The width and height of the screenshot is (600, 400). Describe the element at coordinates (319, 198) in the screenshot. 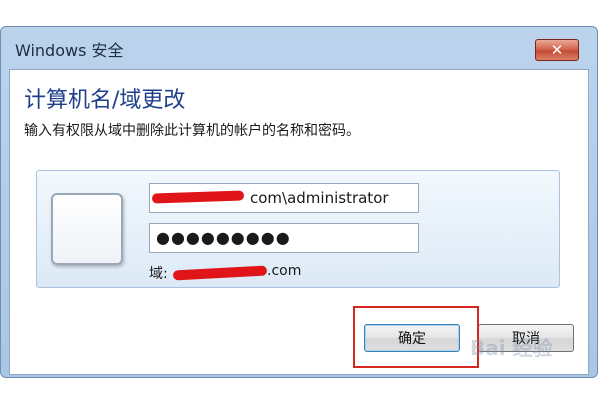

I see `username-value: com\administrator` at that location.